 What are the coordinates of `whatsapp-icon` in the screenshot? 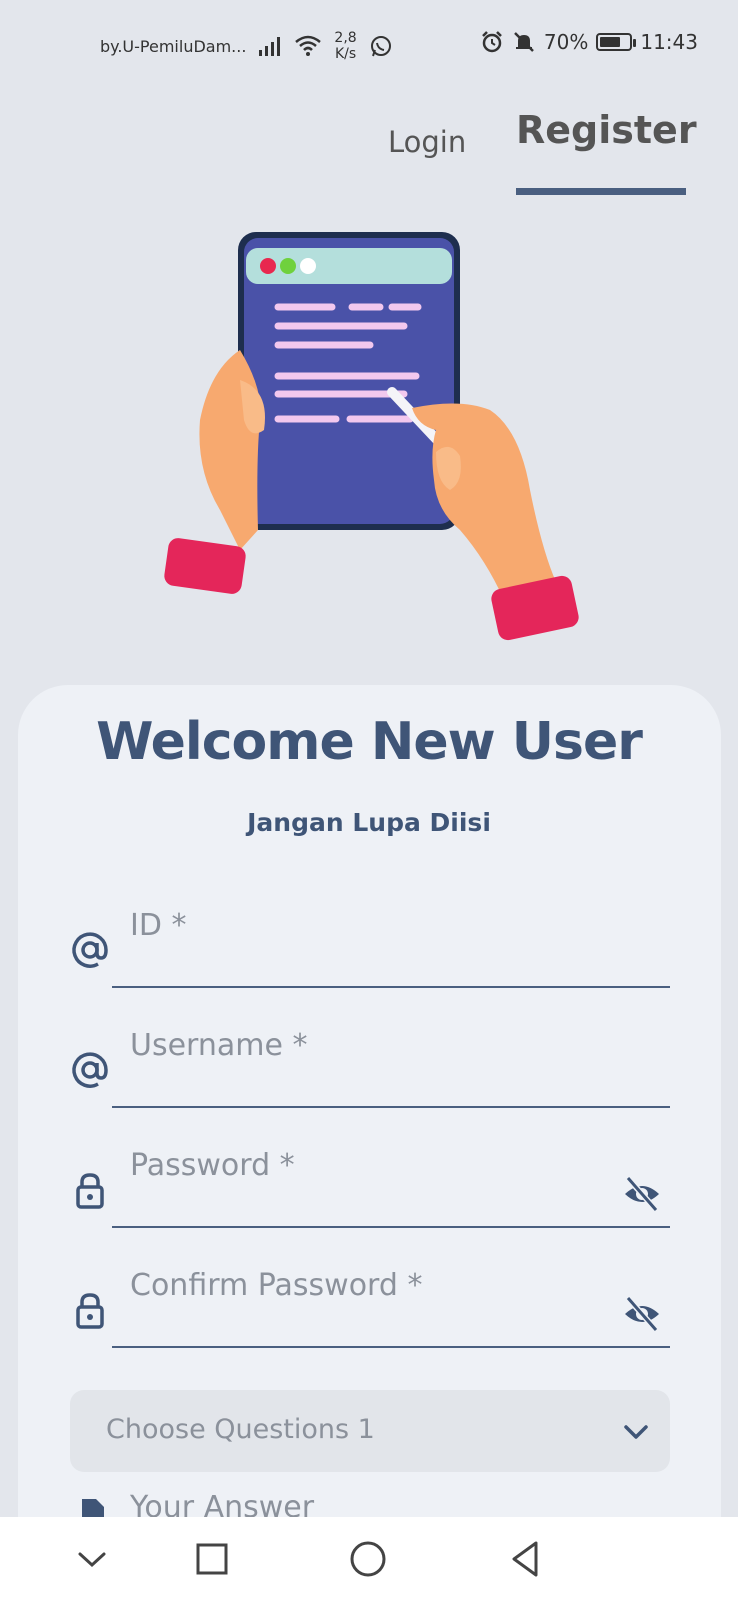 It's located at (380, 46).